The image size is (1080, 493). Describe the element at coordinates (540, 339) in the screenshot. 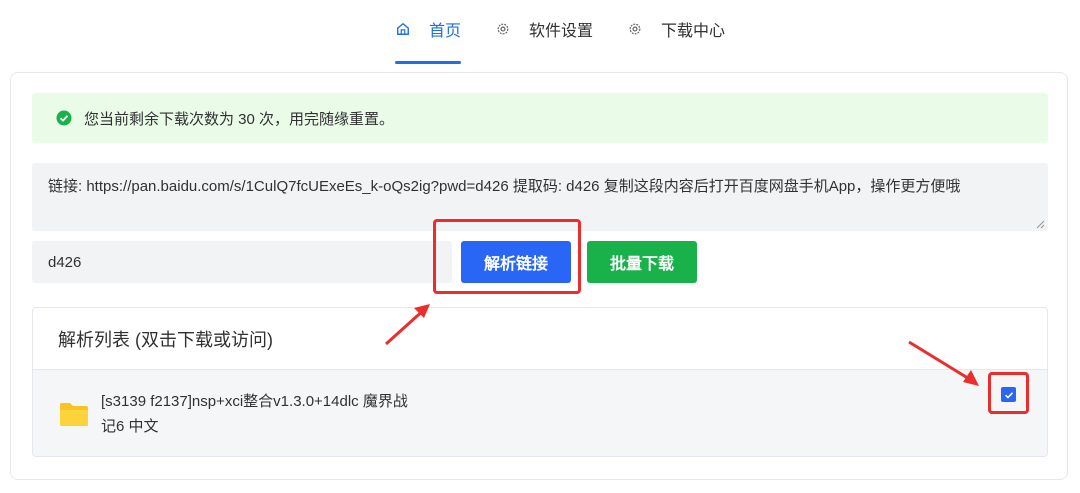

I see `list-title: 解析列表 (双击下载或访问)` at that location.